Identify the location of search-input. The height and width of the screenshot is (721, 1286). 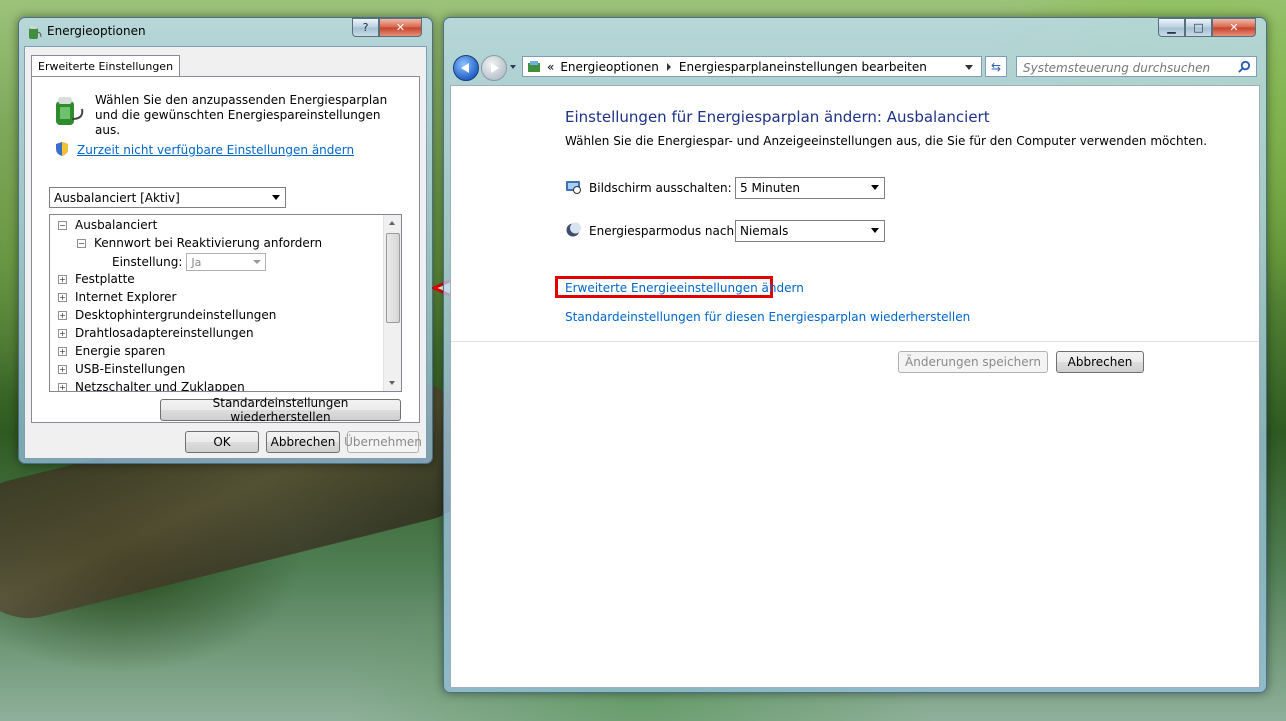
(1128, 67).